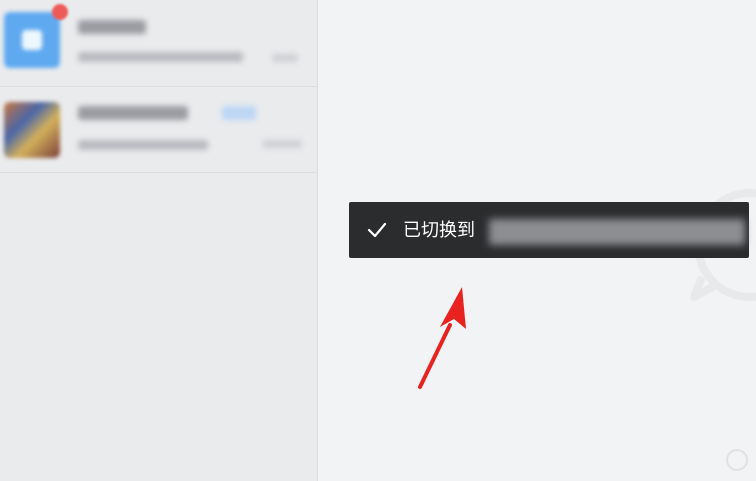  What do you see at coordinates (239, 113) in the screenshot?
I see `conversation-tag-redacted` at bounding box center [239, 113].